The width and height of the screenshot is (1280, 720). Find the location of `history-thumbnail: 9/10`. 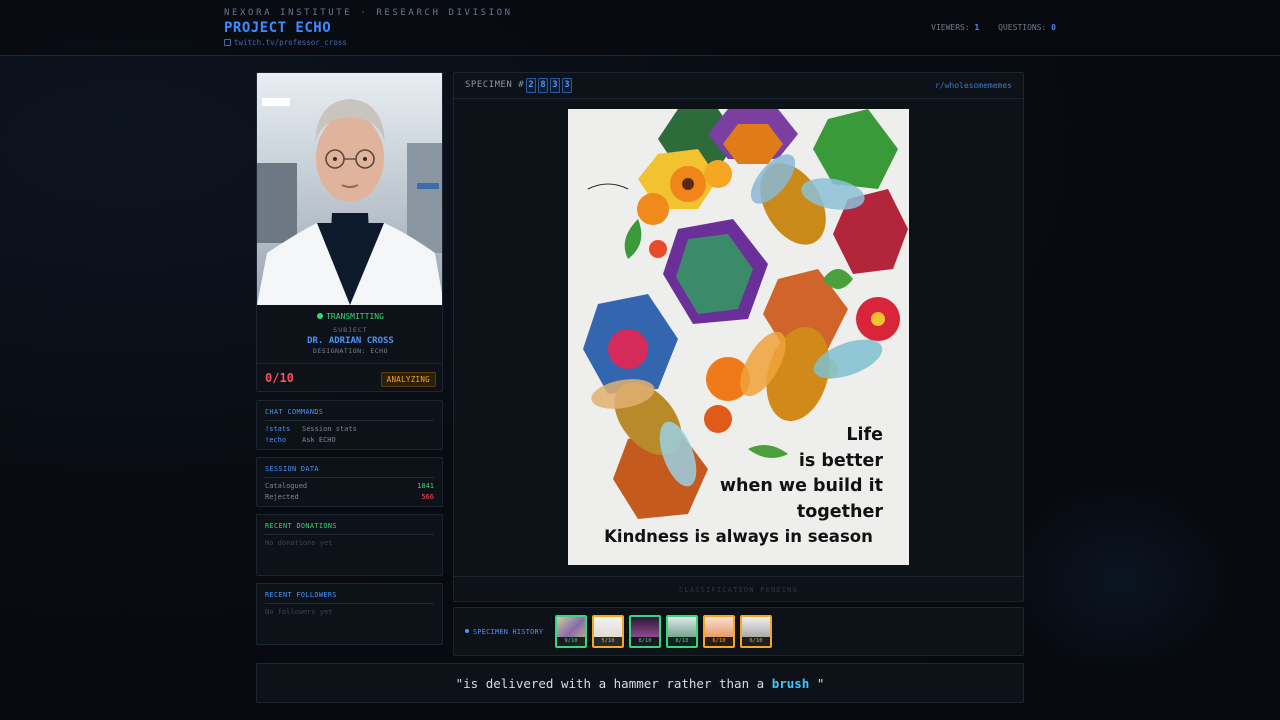

history-thumbnail: 9/10 is located at coordinates (571, 631).